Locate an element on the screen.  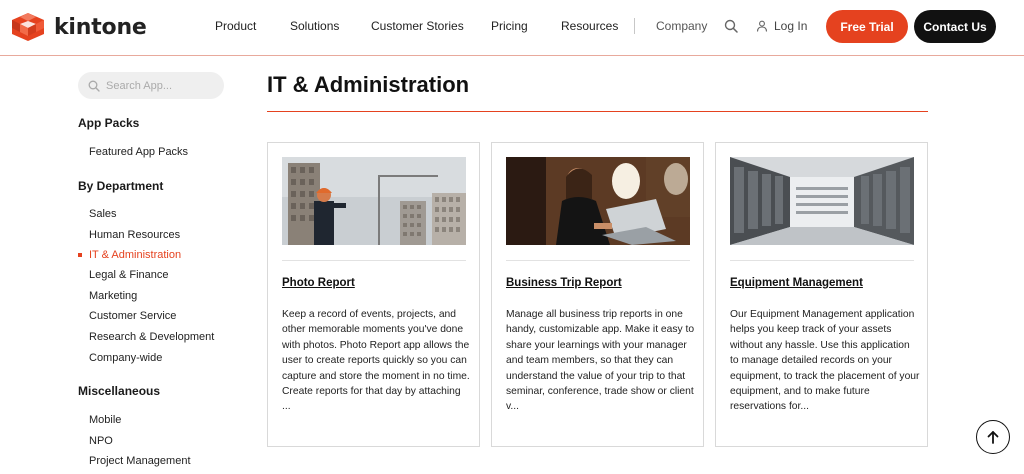
sidebar-item-mobile: Mobile is located at coordinates (105, 420).